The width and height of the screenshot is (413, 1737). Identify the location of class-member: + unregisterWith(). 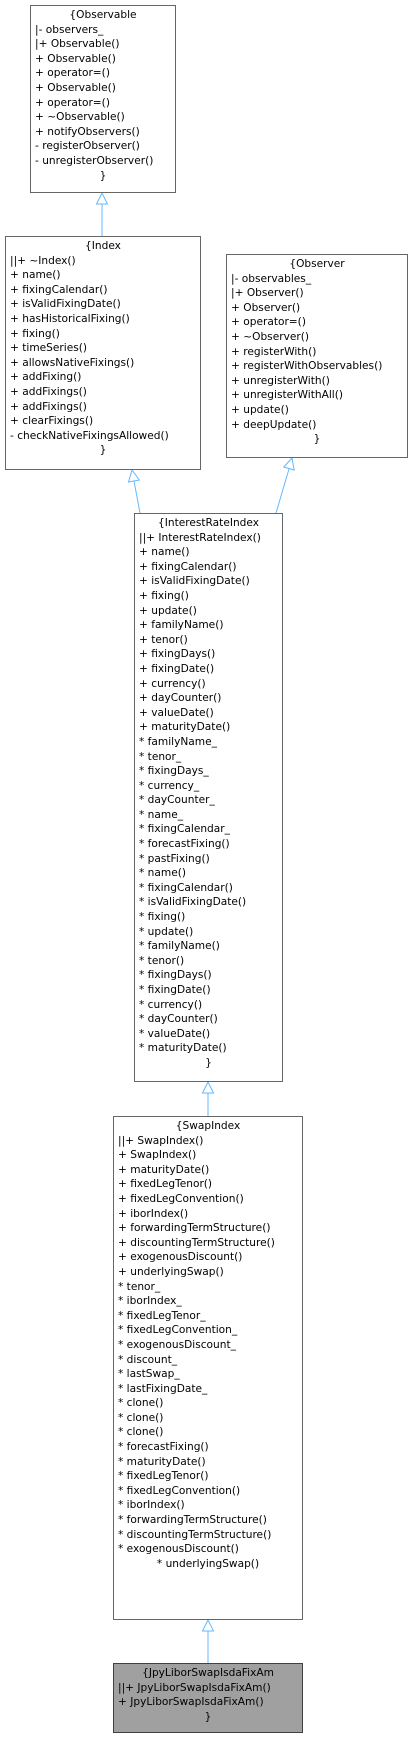
(280, 380).